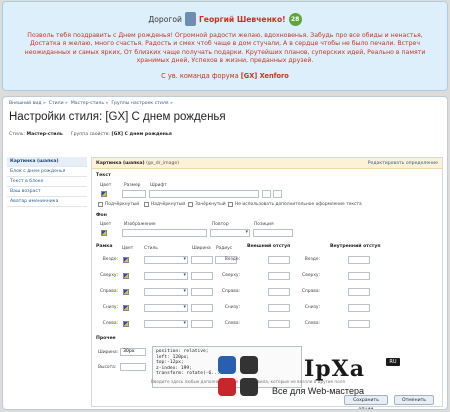 The image size is (450, 412). Describe the element at coordinates (47, 162) in the screenshot. I see `sidebar-item-header-image: Картинка (шапка)` at that location.